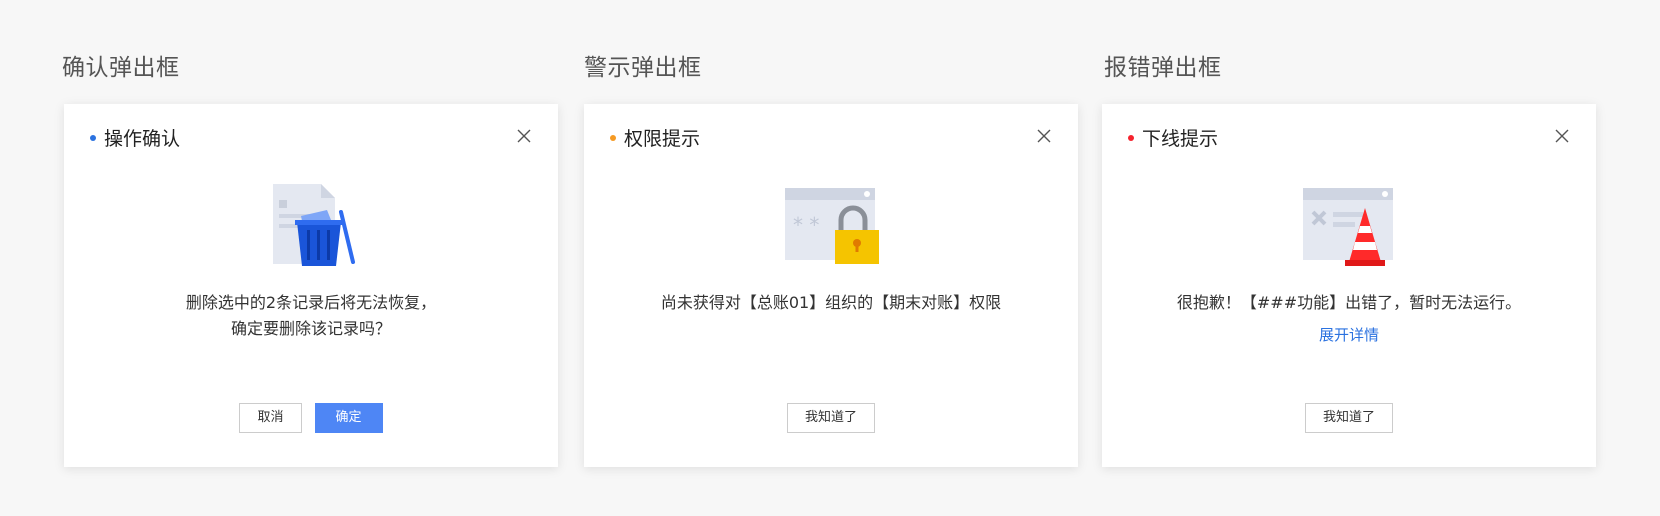 The height and width of the screenshot is (516, 1660). Describe the element at coordinates (311, 418) in the screenshot. I see `dialog-buttons: 取消 确定` at that location.